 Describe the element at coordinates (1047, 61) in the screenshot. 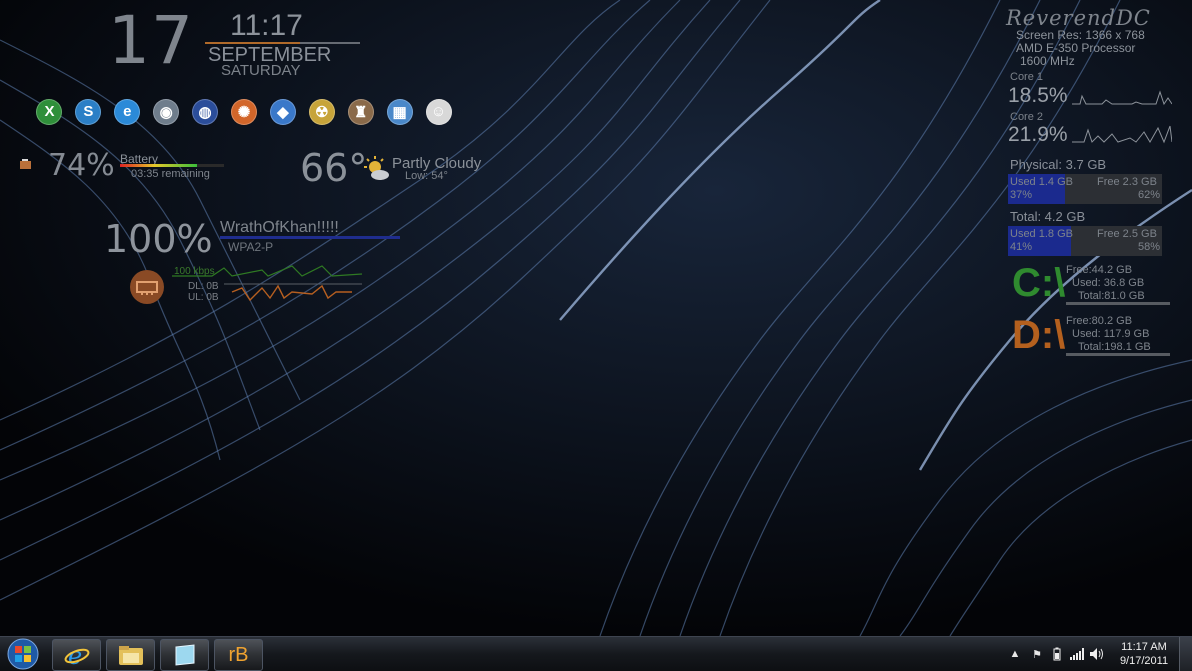

I see `cpu-speed: 1600 MHz` at that location.